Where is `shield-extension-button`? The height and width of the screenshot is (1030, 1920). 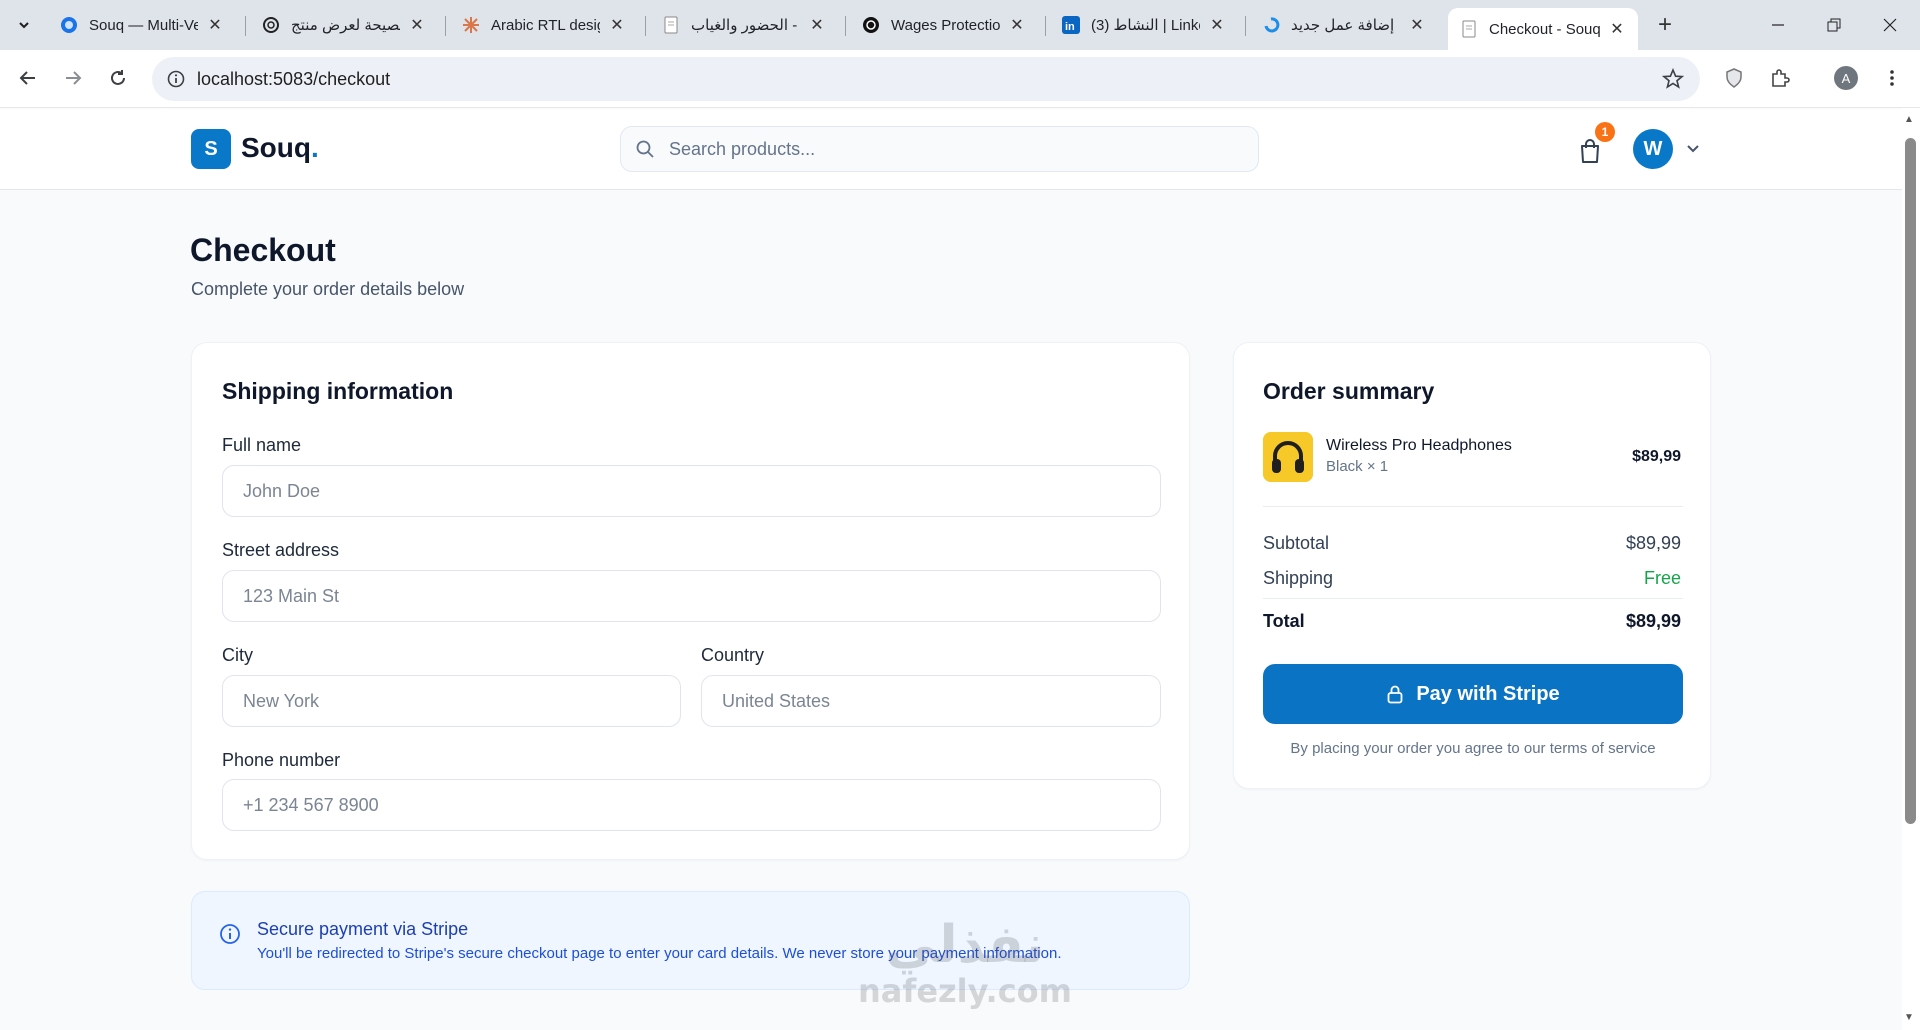 shield-extension-button is located at coordinates (1734, 78).